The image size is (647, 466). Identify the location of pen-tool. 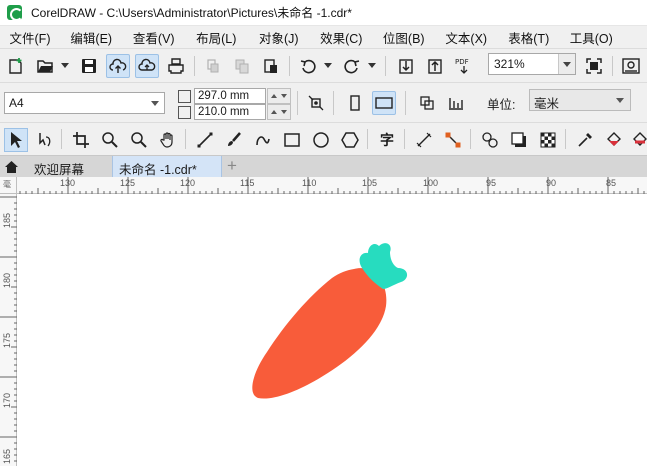
(263, 140).